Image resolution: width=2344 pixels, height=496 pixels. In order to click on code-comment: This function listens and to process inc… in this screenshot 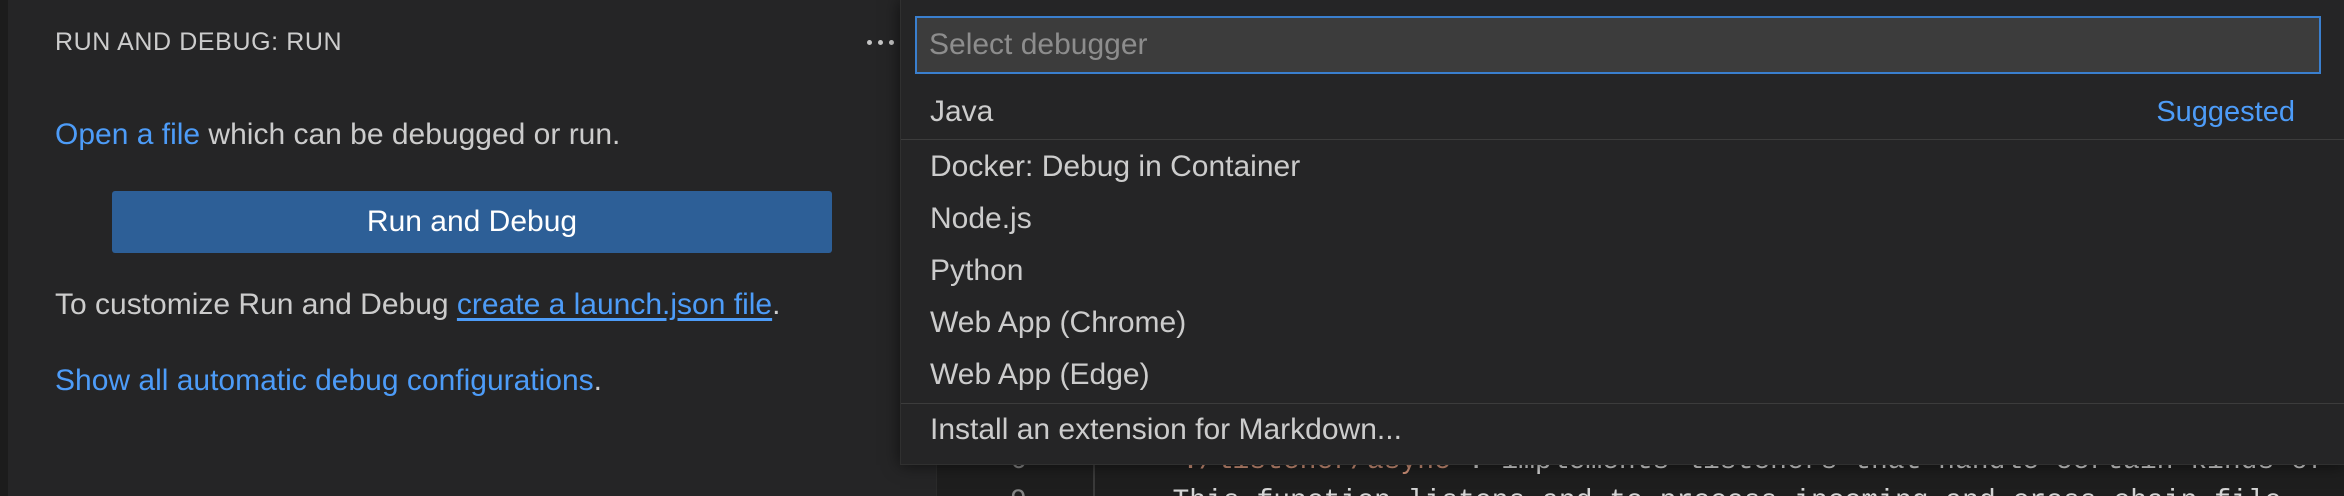, I will do `click(1726, 491)`.